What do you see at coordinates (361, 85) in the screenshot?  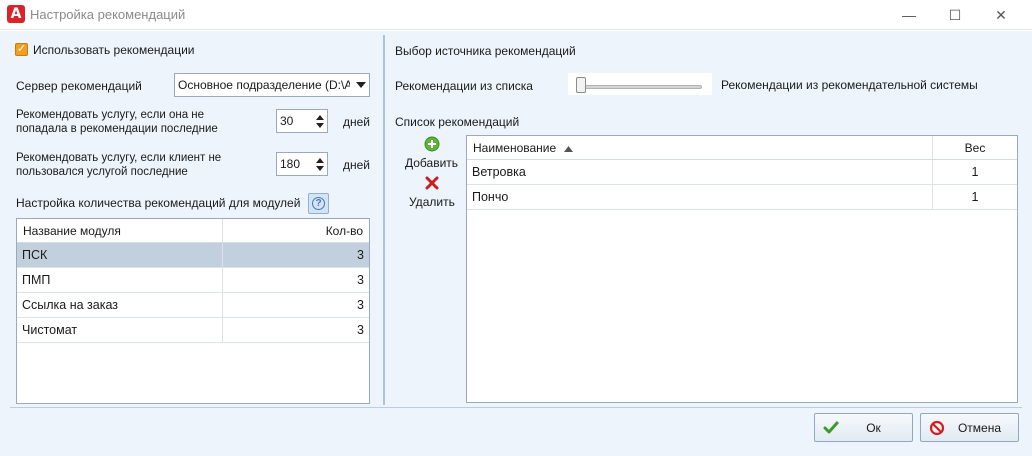 I see `chevron-down-icon` at bounding box center [361, 85].